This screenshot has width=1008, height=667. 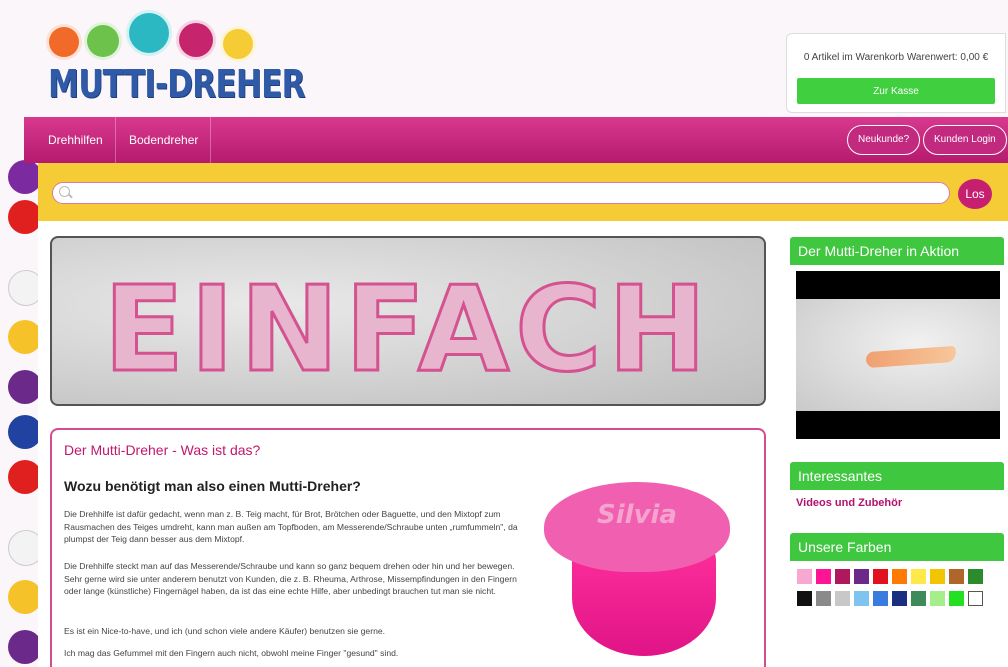 What do you see at coordinates (407, 329) in the screenshot?
I see `banner-text: EINFACH` at bounding box center [407, 329].